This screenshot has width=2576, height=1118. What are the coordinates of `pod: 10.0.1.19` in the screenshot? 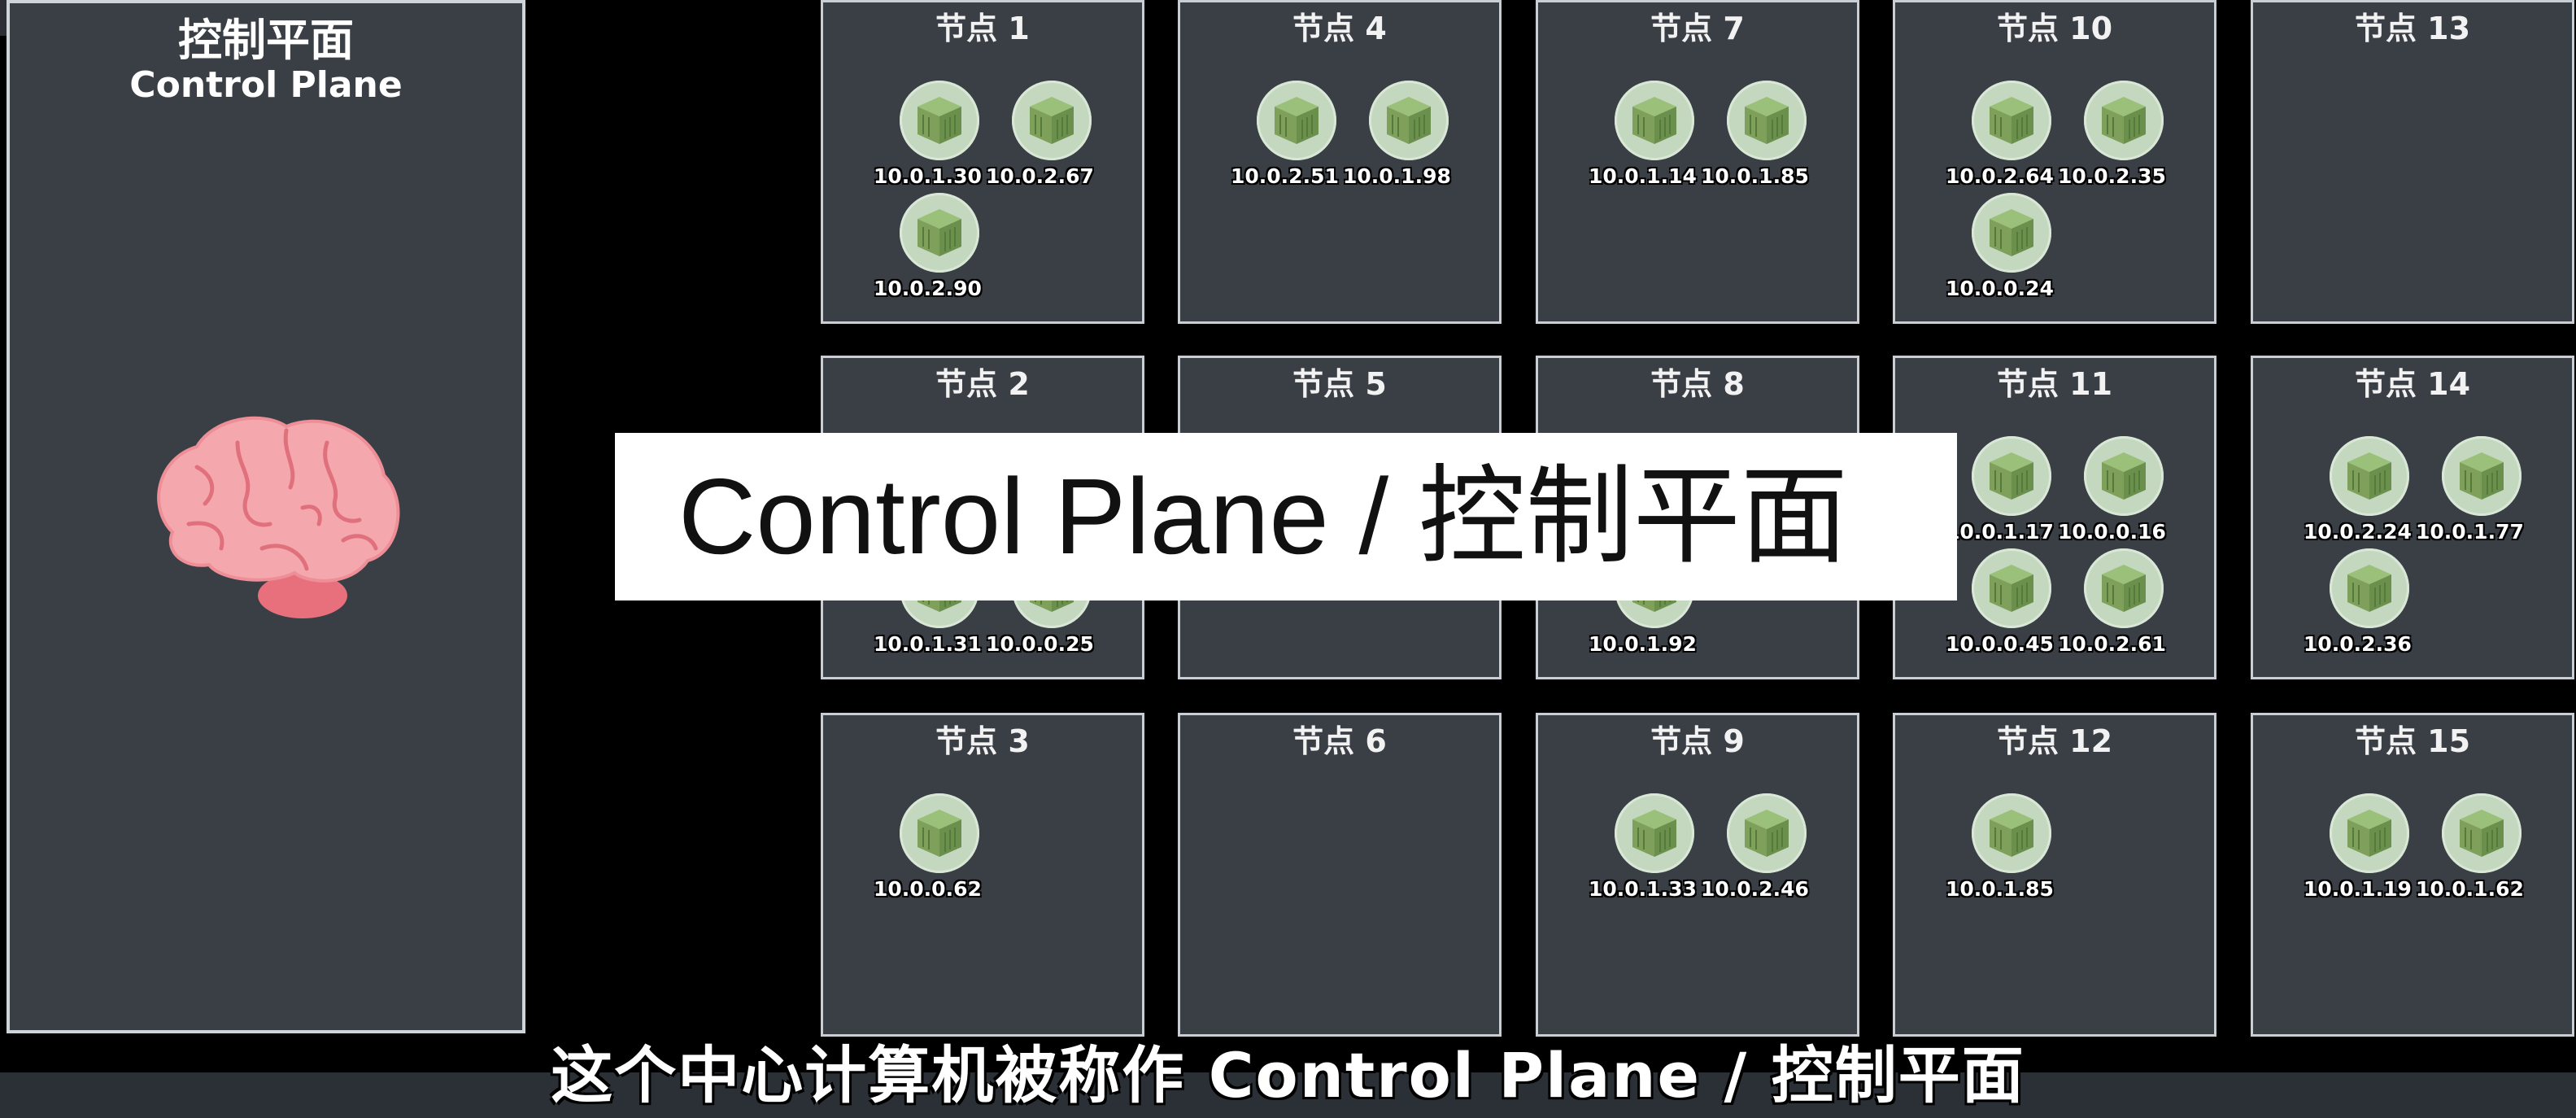 It's located at (2360, 847).